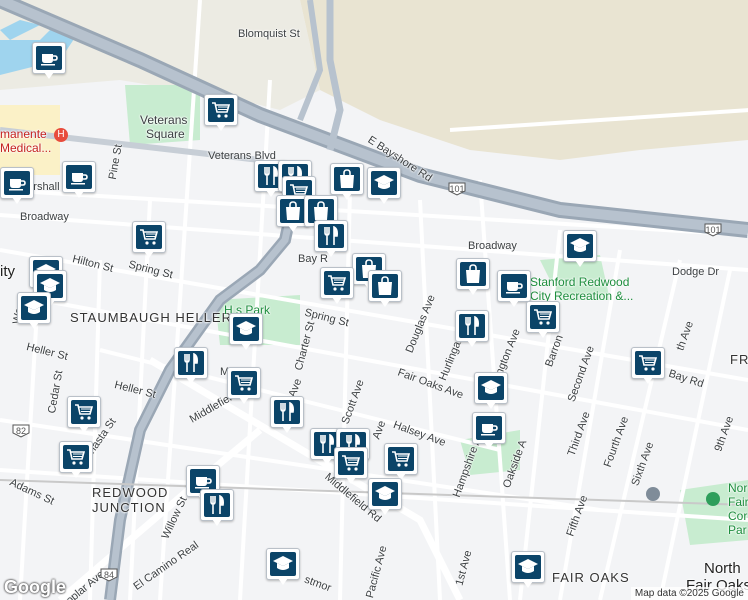 Image resolution: width=748 pixels, height=600 pixels. What do you see at coordinates (151, 317) in the screenshot?
I see `staumbaugh-heller-label: STAUMBAUGH HELLER` at bounding box center [151, 317].